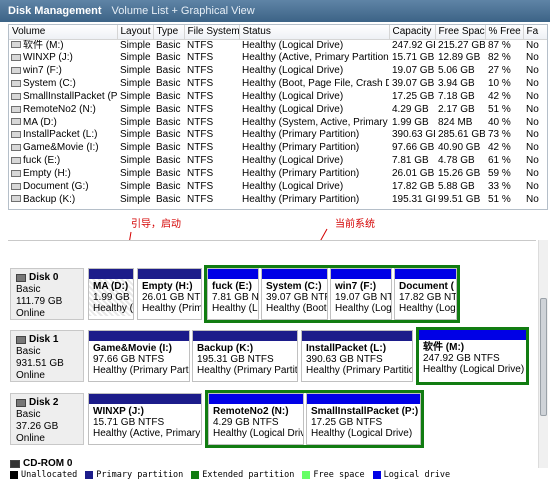 The image size is (550, 480). What do you see at coordinates (141, 370) in the screenshot?
I see `partition-status: Healthy (Primary Partiti` at bounding box center [141, 370].